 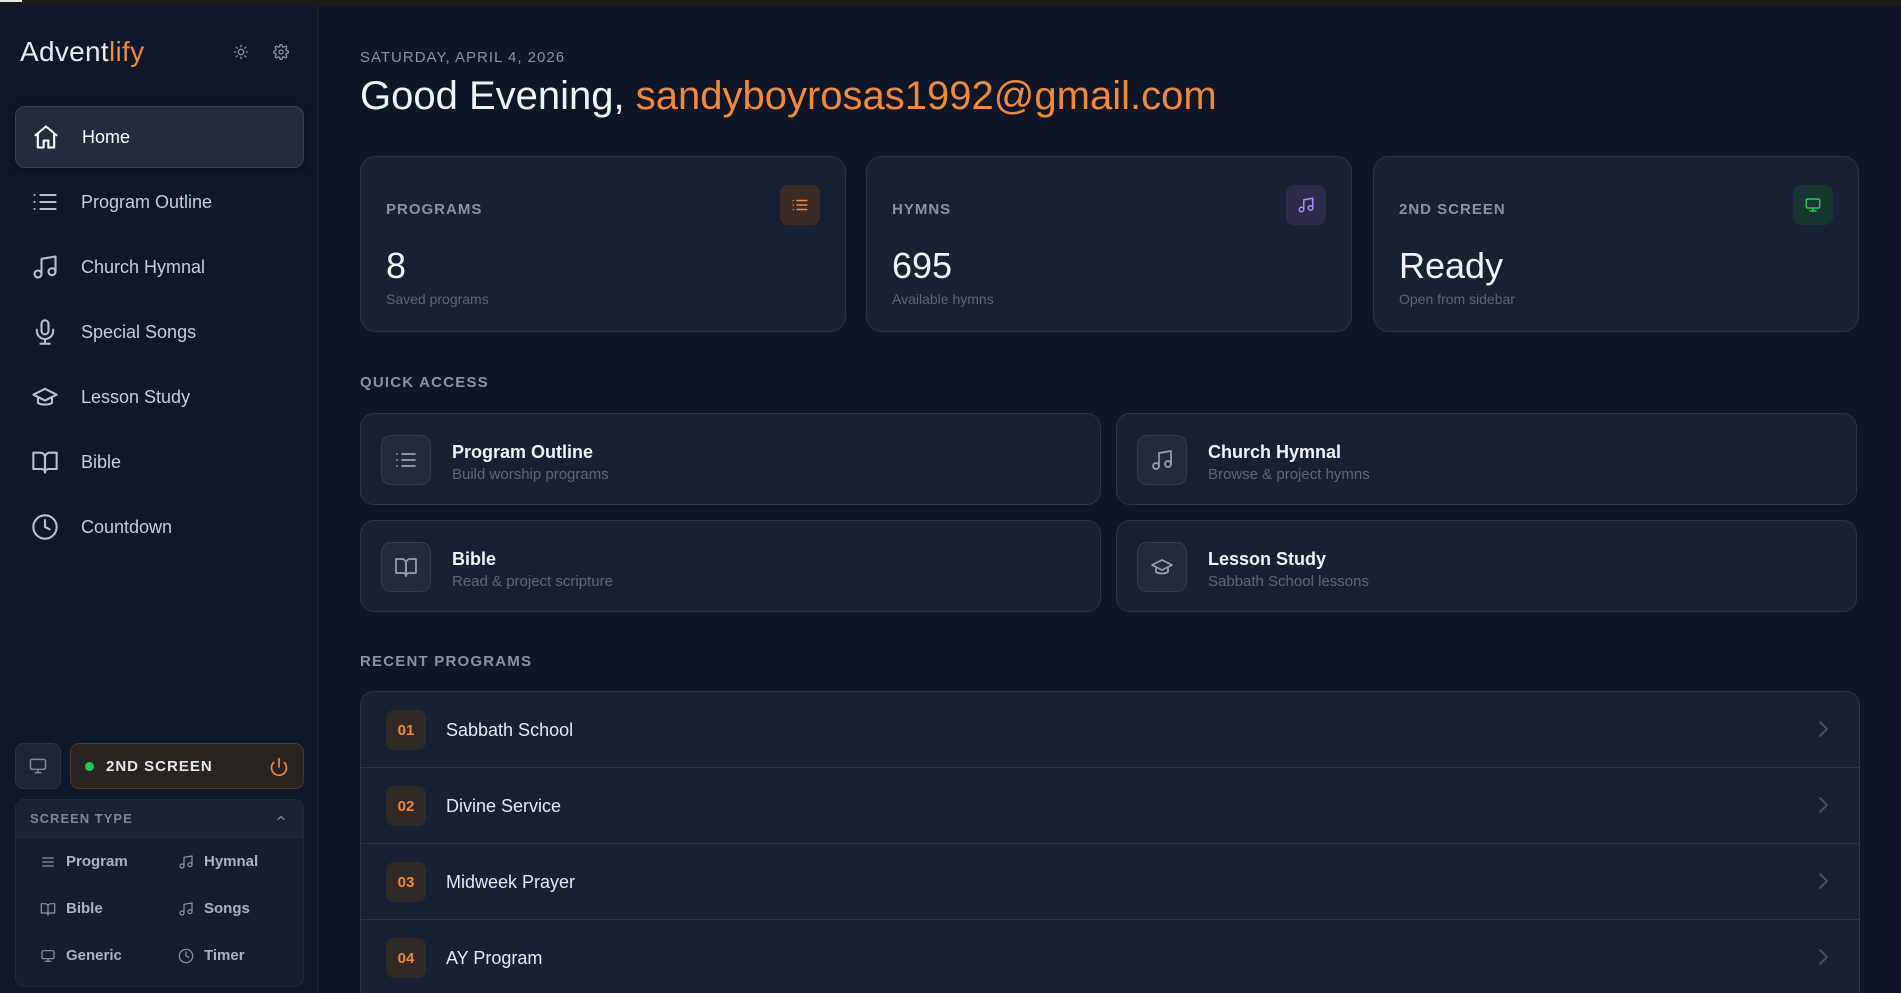 What do you see at coordinates (281, 819) in the screenshot?
I see `chevron-up-icon` at bounding box center [281, 819].